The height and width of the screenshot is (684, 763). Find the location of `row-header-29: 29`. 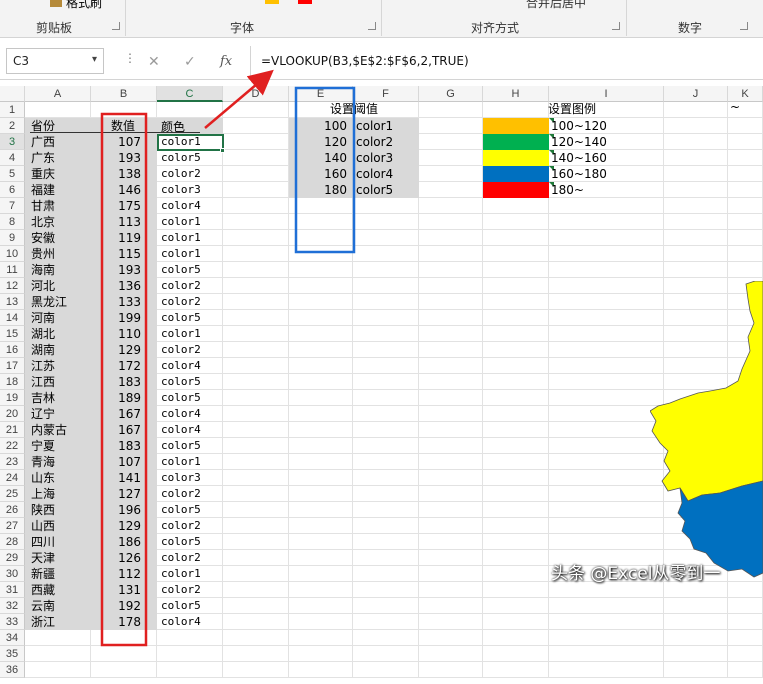

row-header-29: 29 is located at coordinates (12, 558).